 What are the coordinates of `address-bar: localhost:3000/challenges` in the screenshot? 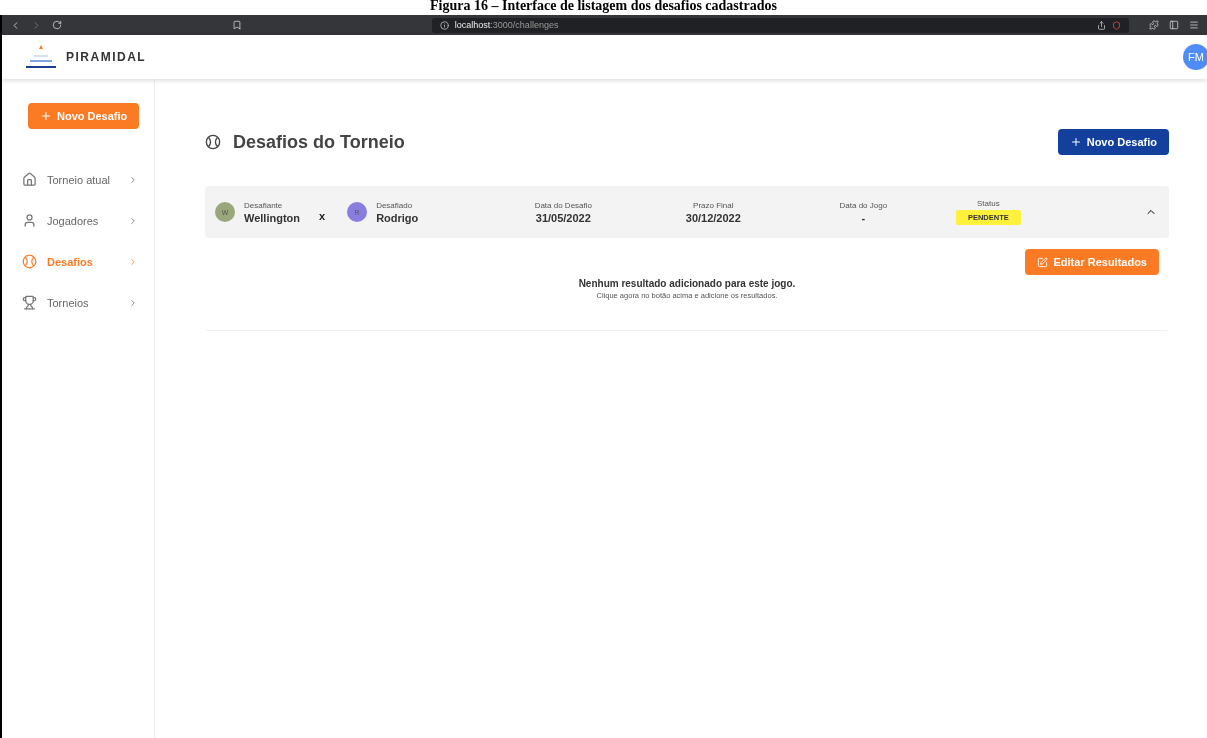 It's located at (780, 25).